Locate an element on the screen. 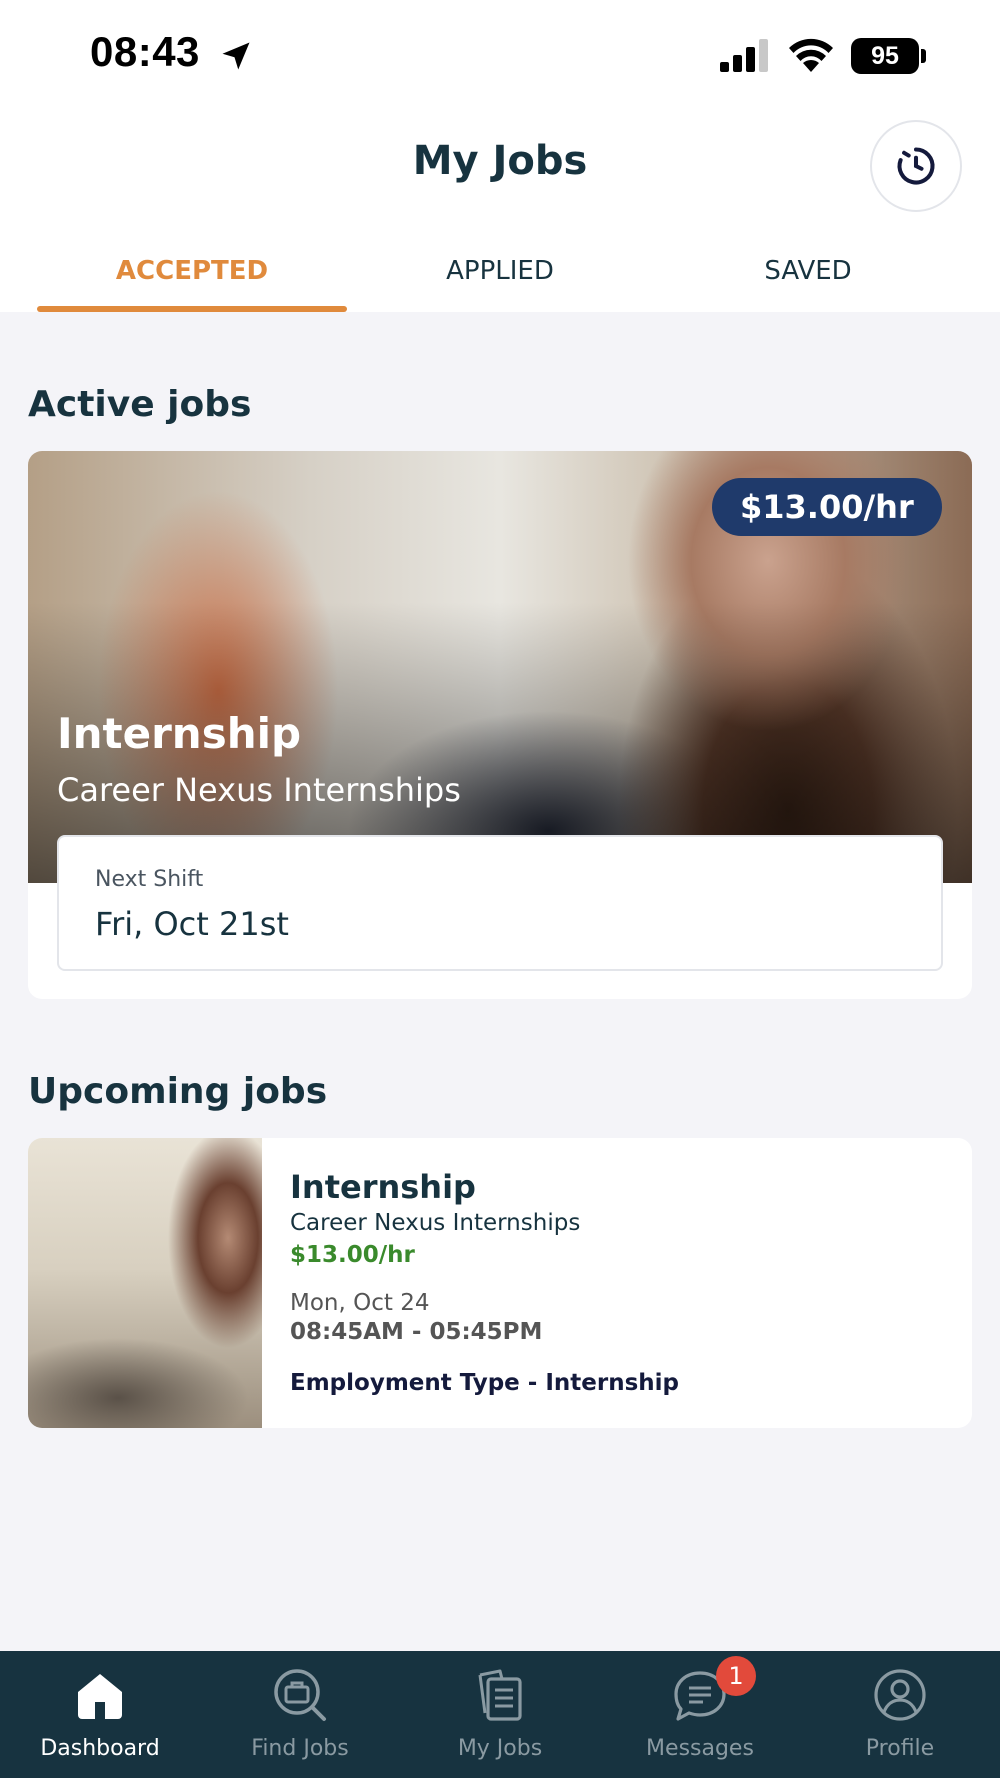 Image resolution: width=1000 pixels, height=1778 pixels. active-job-title: Internship is located at coordinates (179, 733).